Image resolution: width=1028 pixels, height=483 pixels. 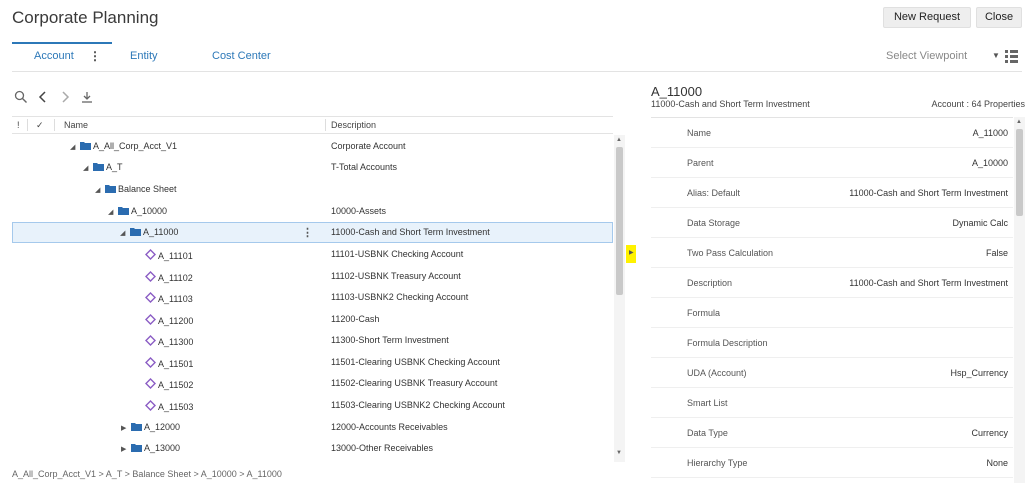 What do you see at coordinates (95, 56) in the screenshot?
I see `tab-menu-icon: ⋮` at bounding box center [95, 56].